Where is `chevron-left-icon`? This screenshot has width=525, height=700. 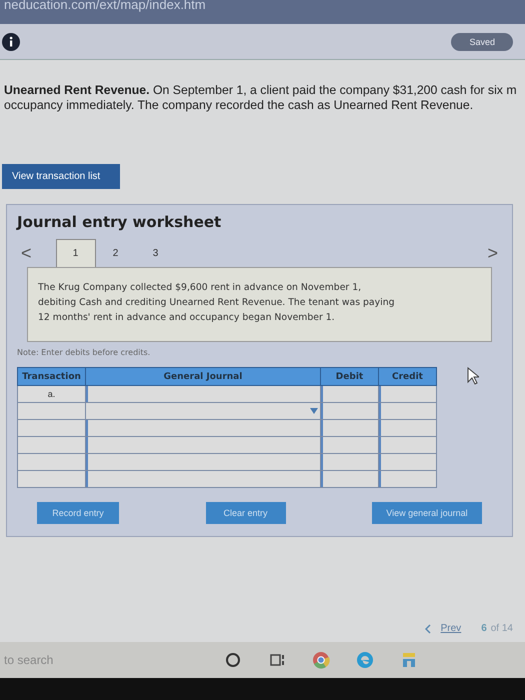
chevron-left-icon is located at coordinates (427, 629).